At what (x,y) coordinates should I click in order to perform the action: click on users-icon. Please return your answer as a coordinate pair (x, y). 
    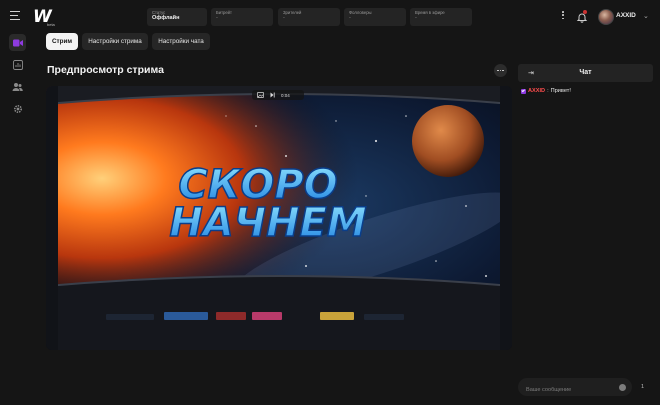
    Looking at the image, I should click on (17, 86).